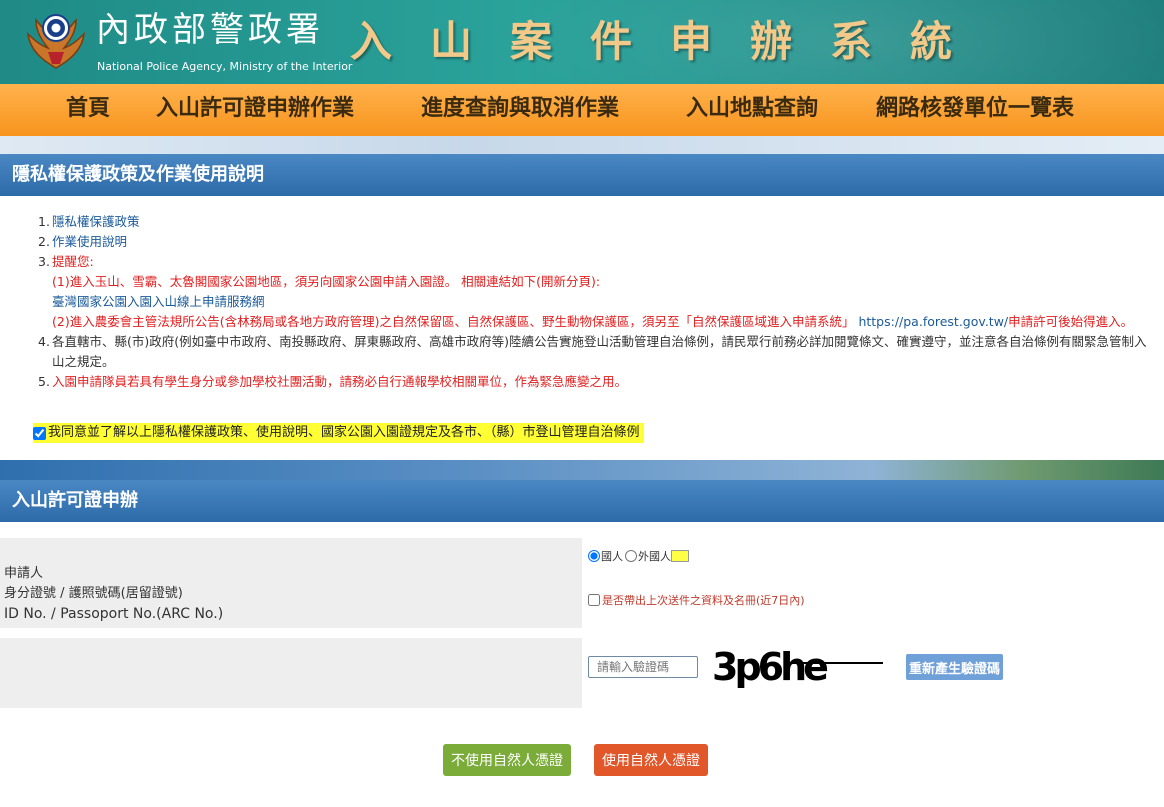 This screenshot has height=807, width=1164. What do you see at coordinates (44, 241) in the screenshot?
I see `list-number: 2.` at bounding box center [44, 241].